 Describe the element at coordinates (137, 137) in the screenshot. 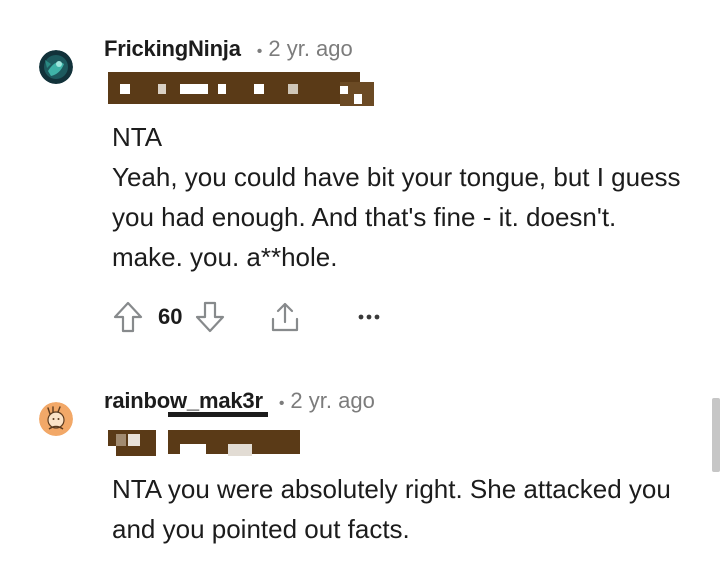

I see `comment-paragraph: NTA` at that location.